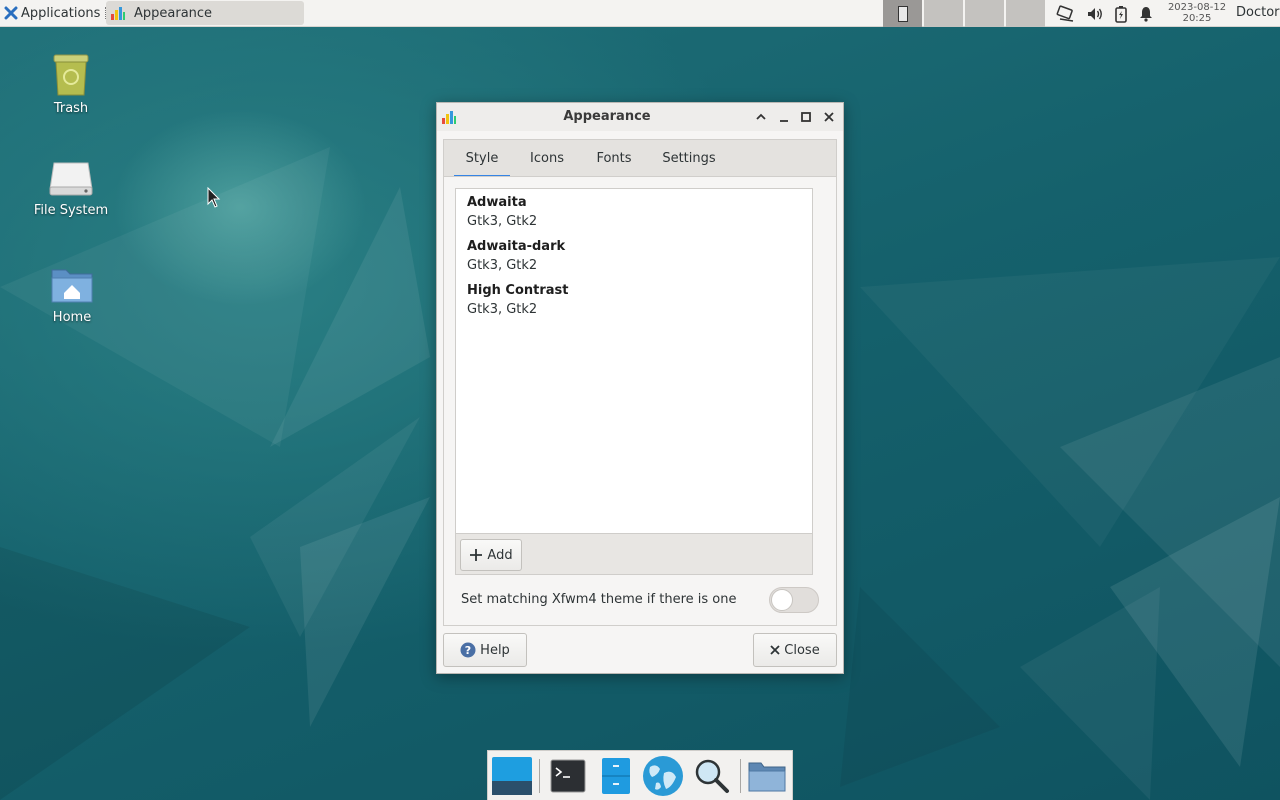 This screenshot has height=800, width=1280. I want to click on drive-icon, so click(71, 179).